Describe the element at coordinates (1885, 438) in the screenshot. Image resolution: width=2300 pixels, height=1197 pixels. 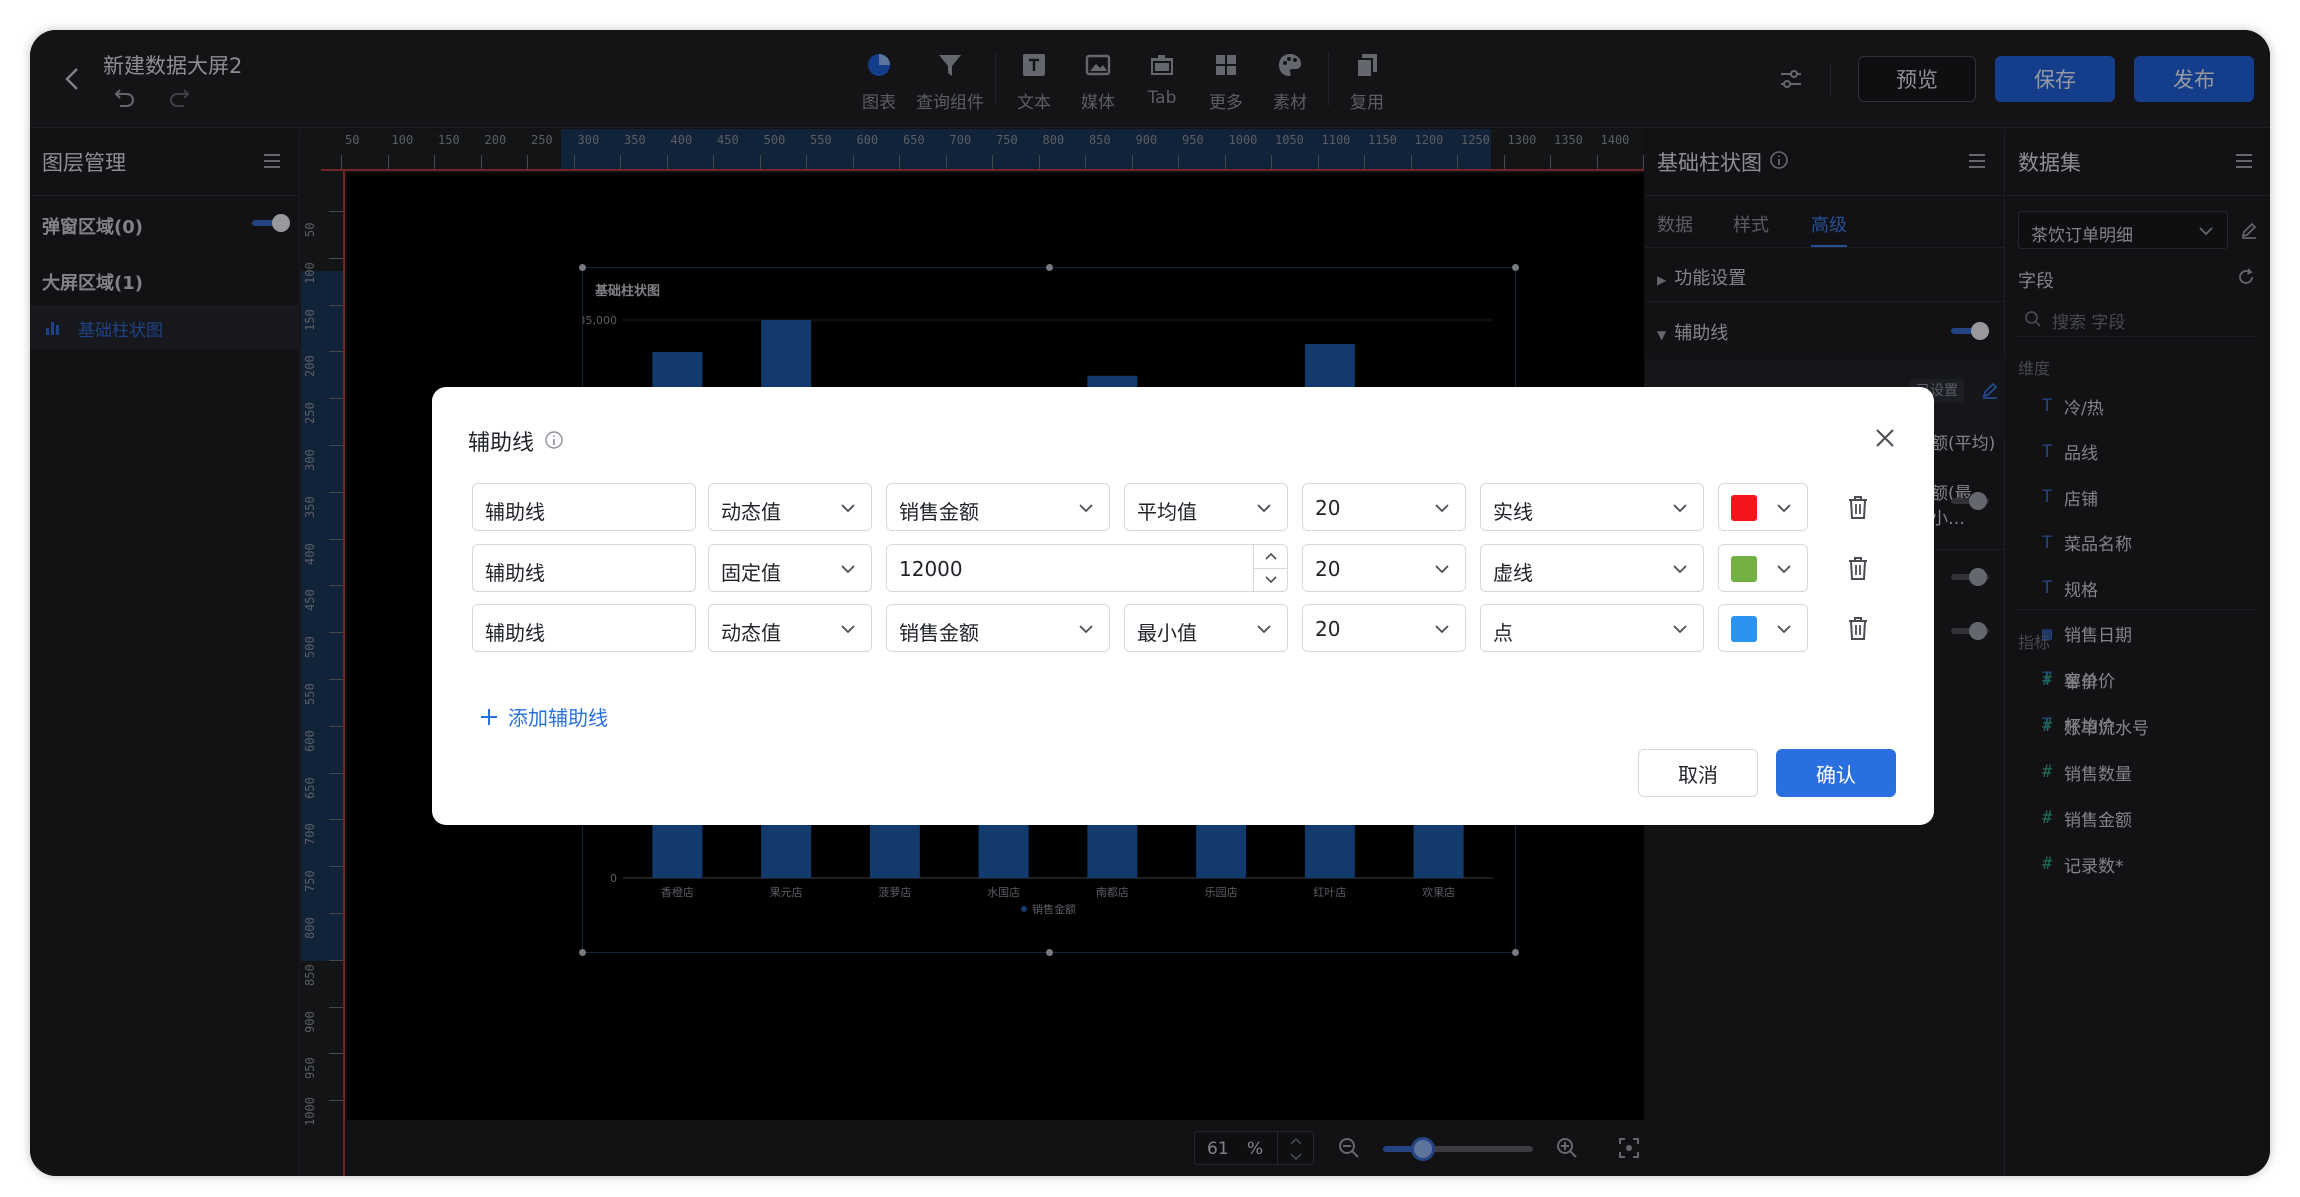
I see `close-icon` at that location.